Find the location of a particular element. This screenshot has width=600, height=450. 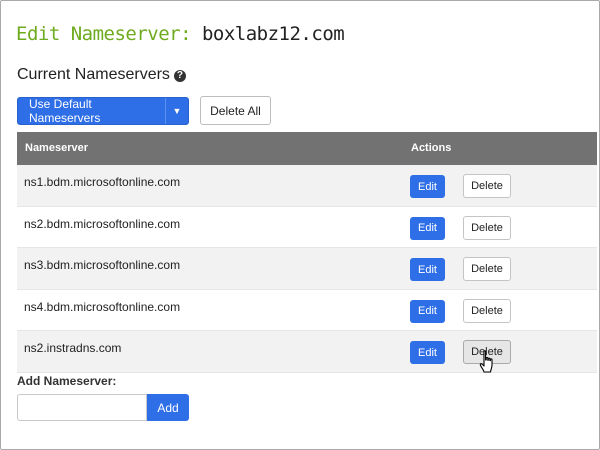

table-row: ns4.bdm.microsoftonline.com Edit Delete is located at coordinates (307, 310).